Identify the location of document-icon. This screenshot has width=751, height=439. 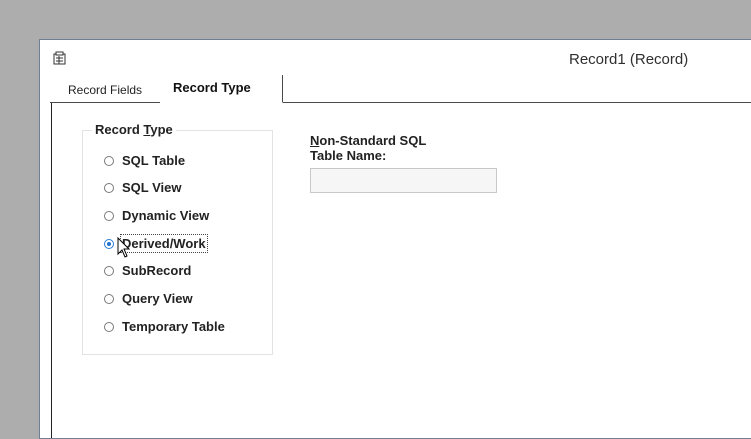
(59, 58).